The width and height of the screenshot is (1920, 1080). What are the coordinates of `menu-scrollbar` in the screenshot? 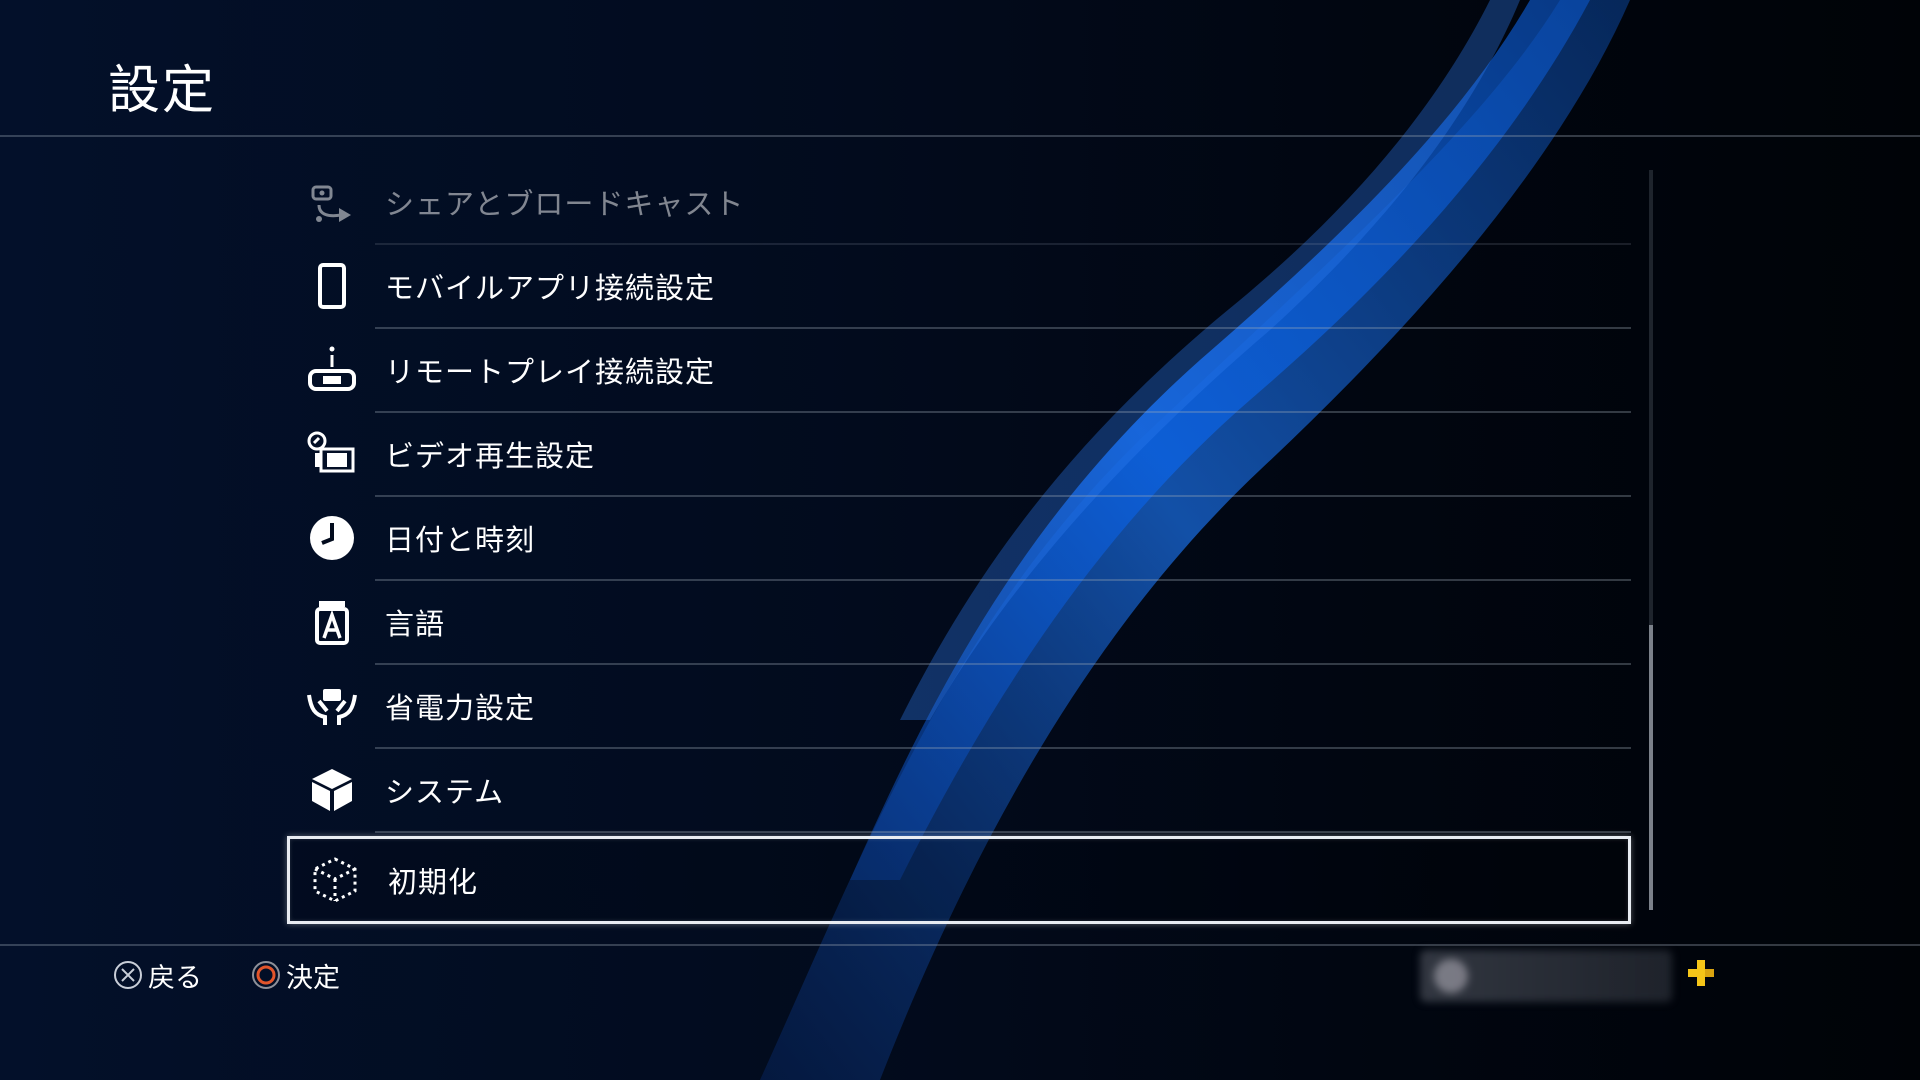 It's located at (1651, 540).